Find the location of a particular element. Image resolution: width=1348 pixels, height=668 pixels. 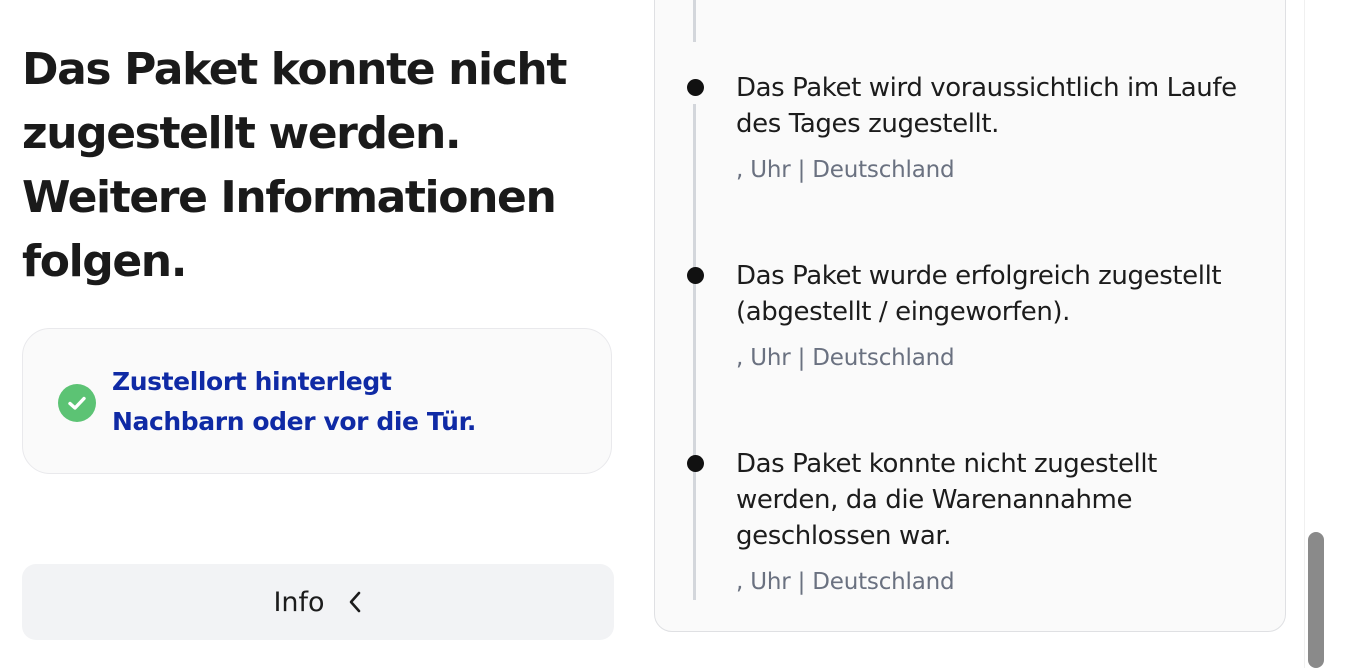

chevron-left-icon is located at coordinates (355, 602).